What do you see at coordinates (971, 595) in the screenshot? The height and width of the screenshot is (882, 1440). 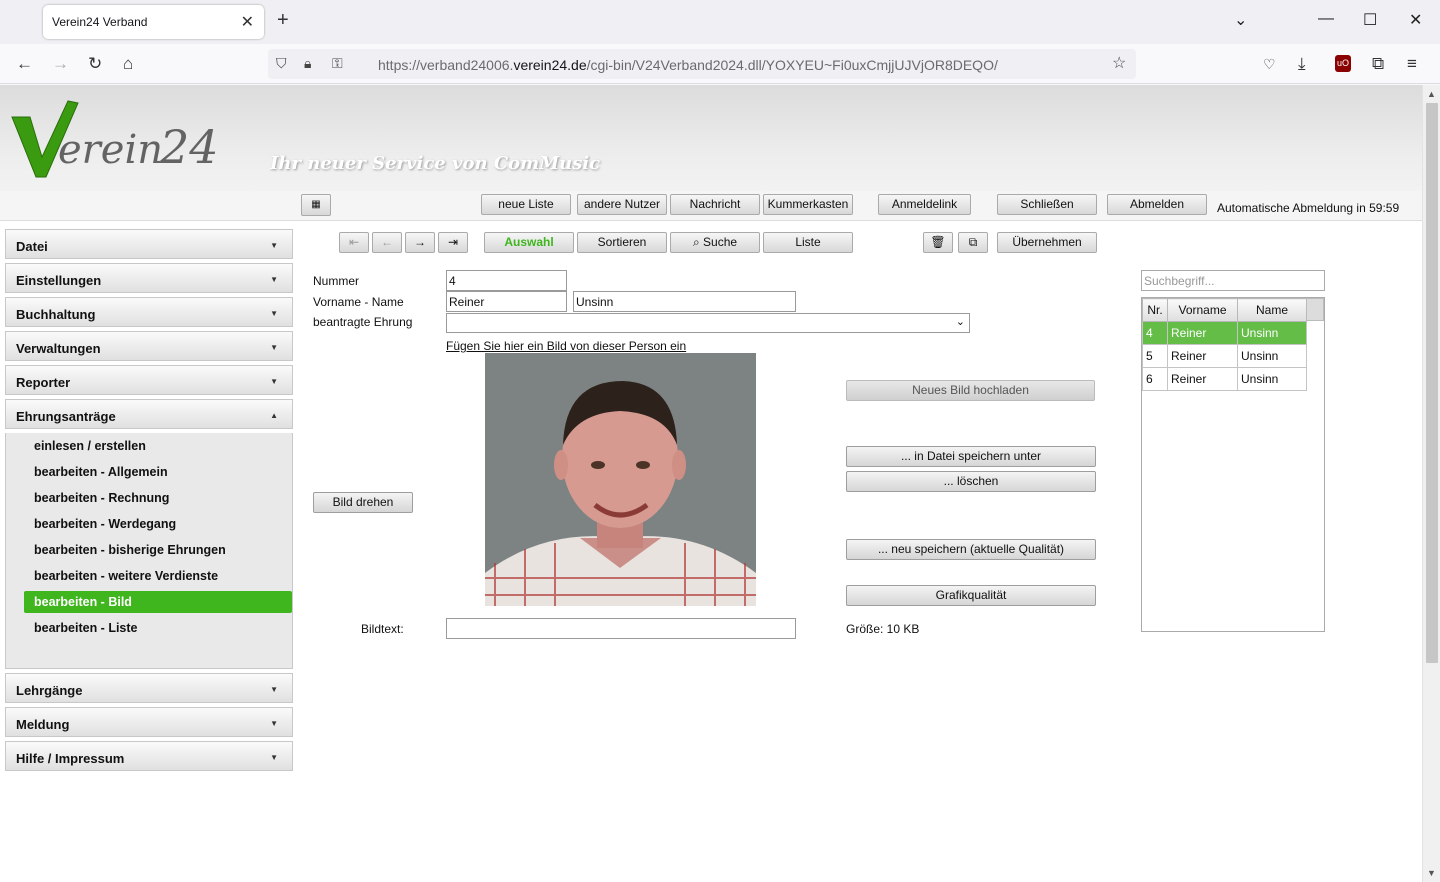 I see `graphic-quality-button: Grafikqualität` at bounding box center [971, 595].